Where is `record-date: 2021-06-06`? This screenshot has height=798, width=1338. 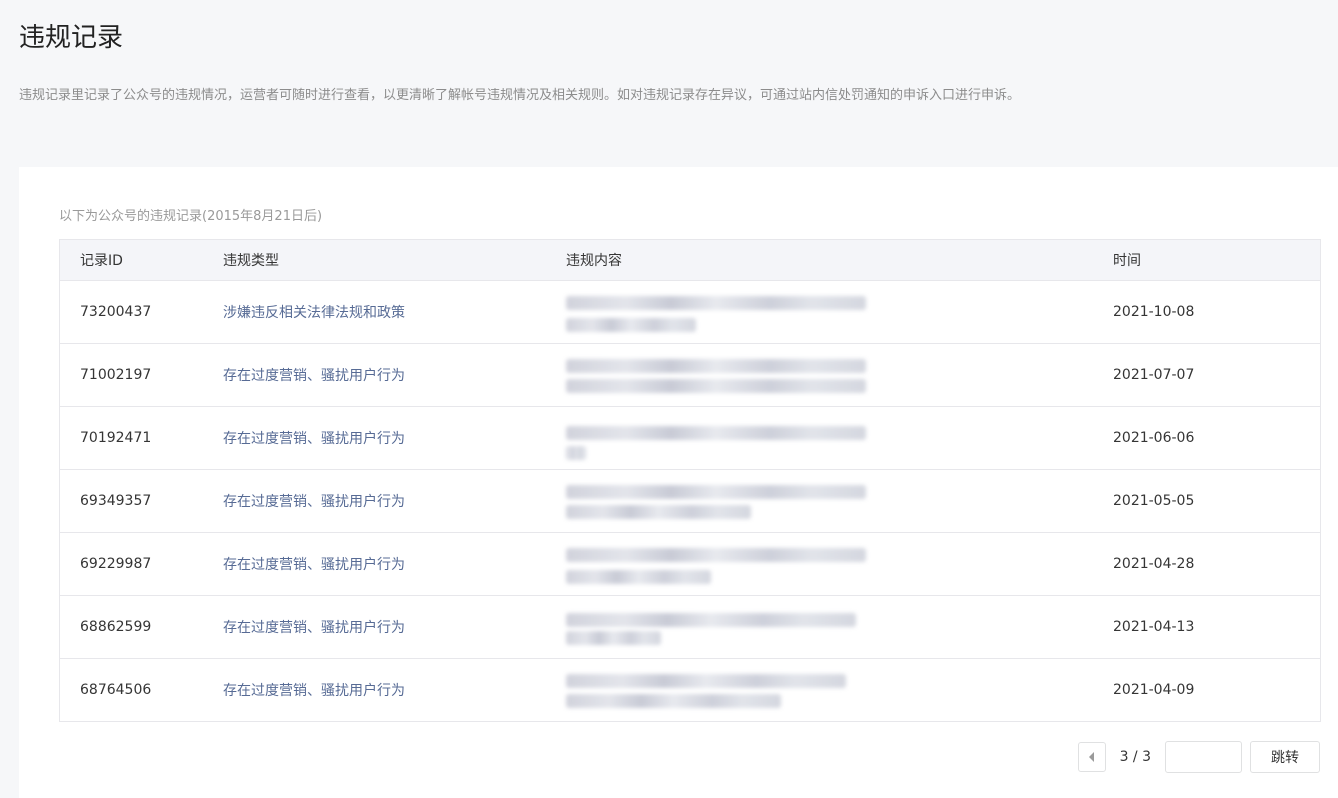
record-date: 2021-06-06 is located at coordinates (1154, 438).